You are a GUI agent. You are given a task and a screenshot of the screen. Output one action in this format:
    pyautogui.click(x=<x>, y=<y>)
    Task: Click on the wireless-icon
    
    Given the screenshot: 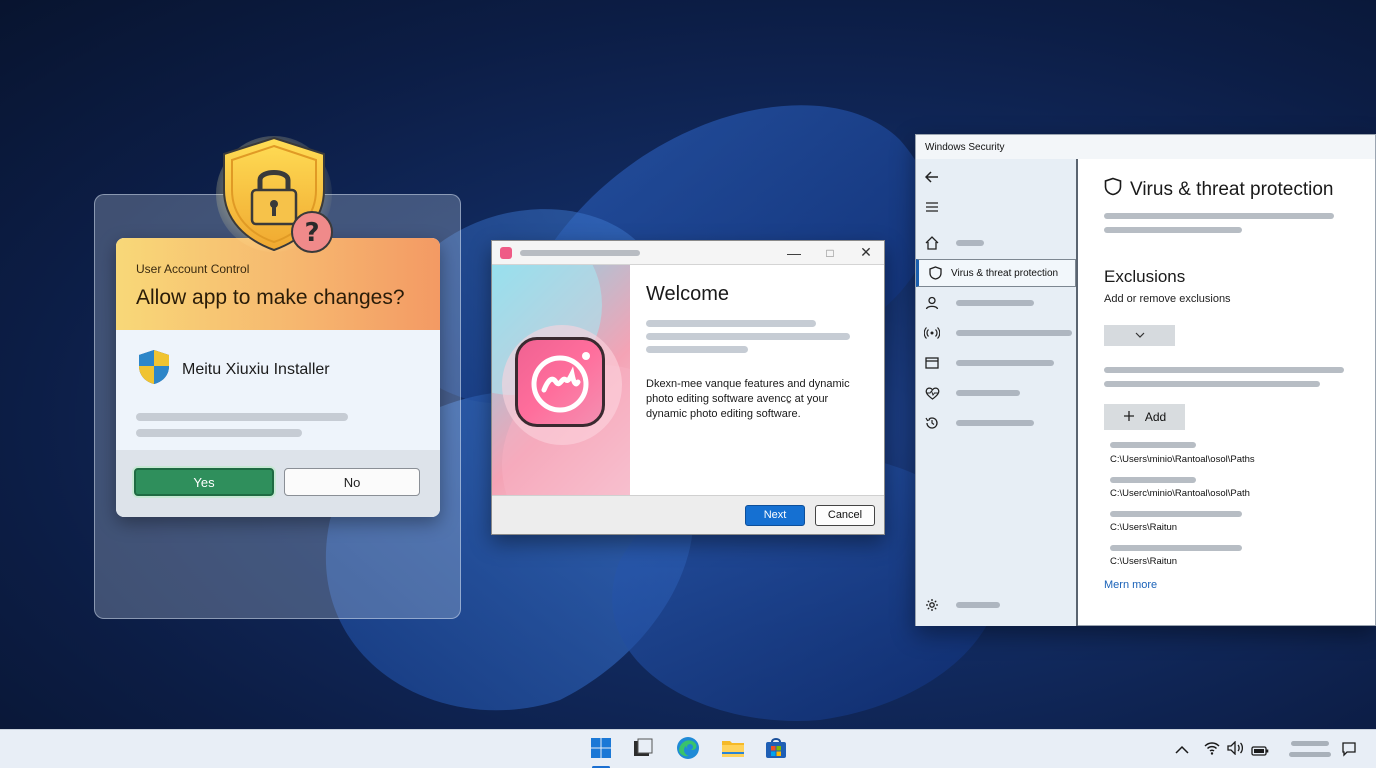 What is the action you would take?
    pyautogui.click(x=932, y=333)
    